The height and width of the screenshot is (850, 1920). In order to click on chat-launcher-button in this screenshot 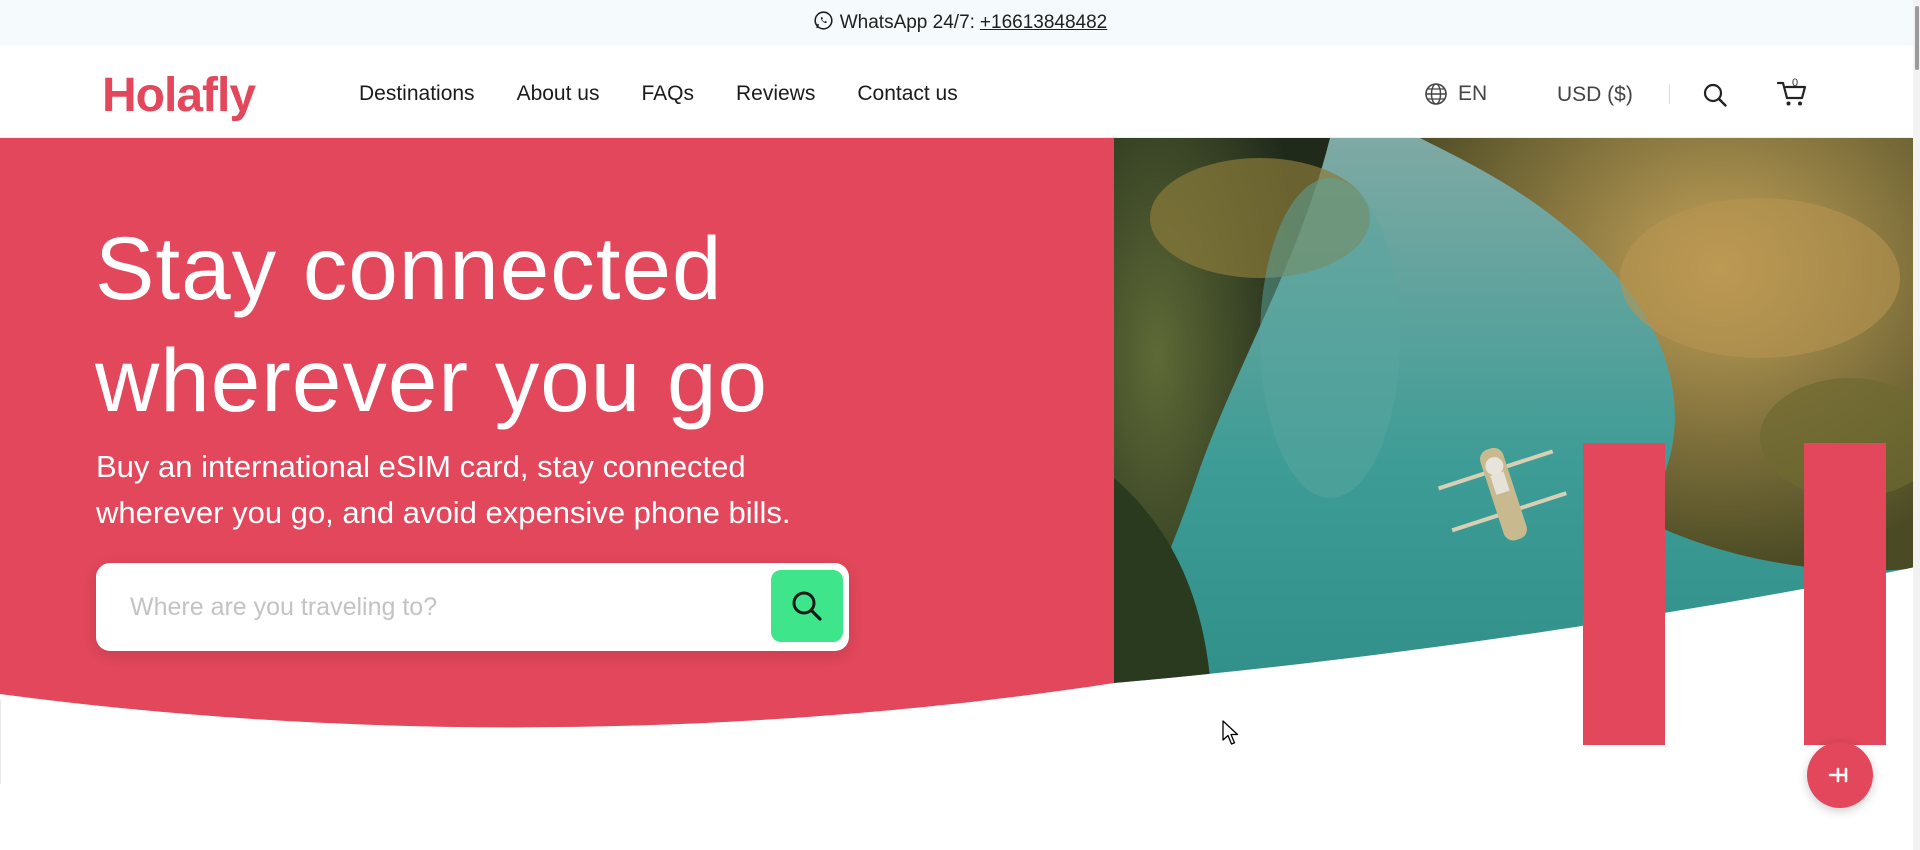, I will do `click(1840, 775)`.